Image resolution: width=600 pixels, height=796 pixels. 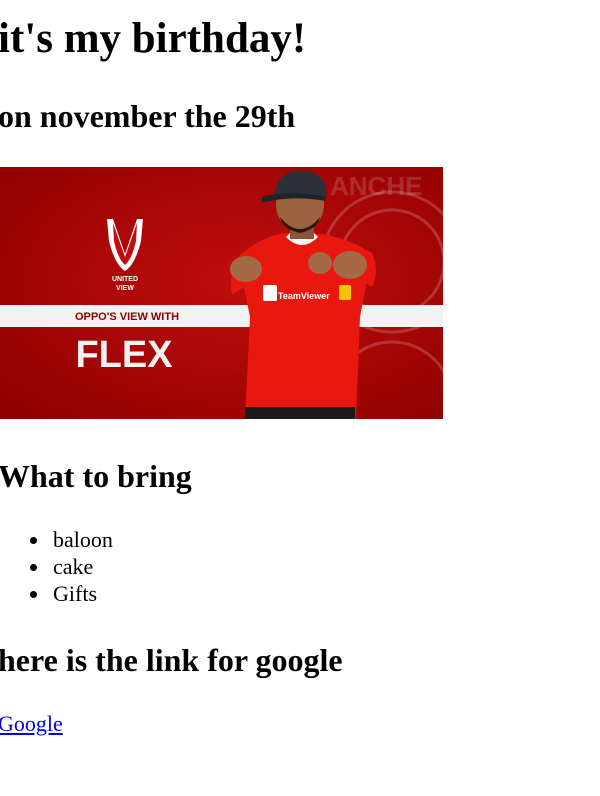 I want to click on page-subtitle: on november the 29th, so click(x=148, y=116).